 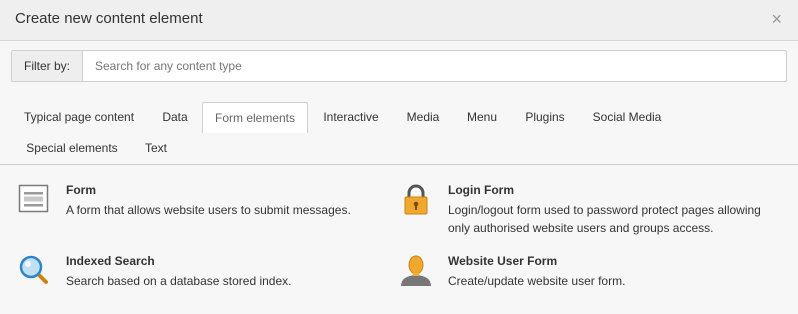 I want to click on user-icon, so click(x=416, y=270).